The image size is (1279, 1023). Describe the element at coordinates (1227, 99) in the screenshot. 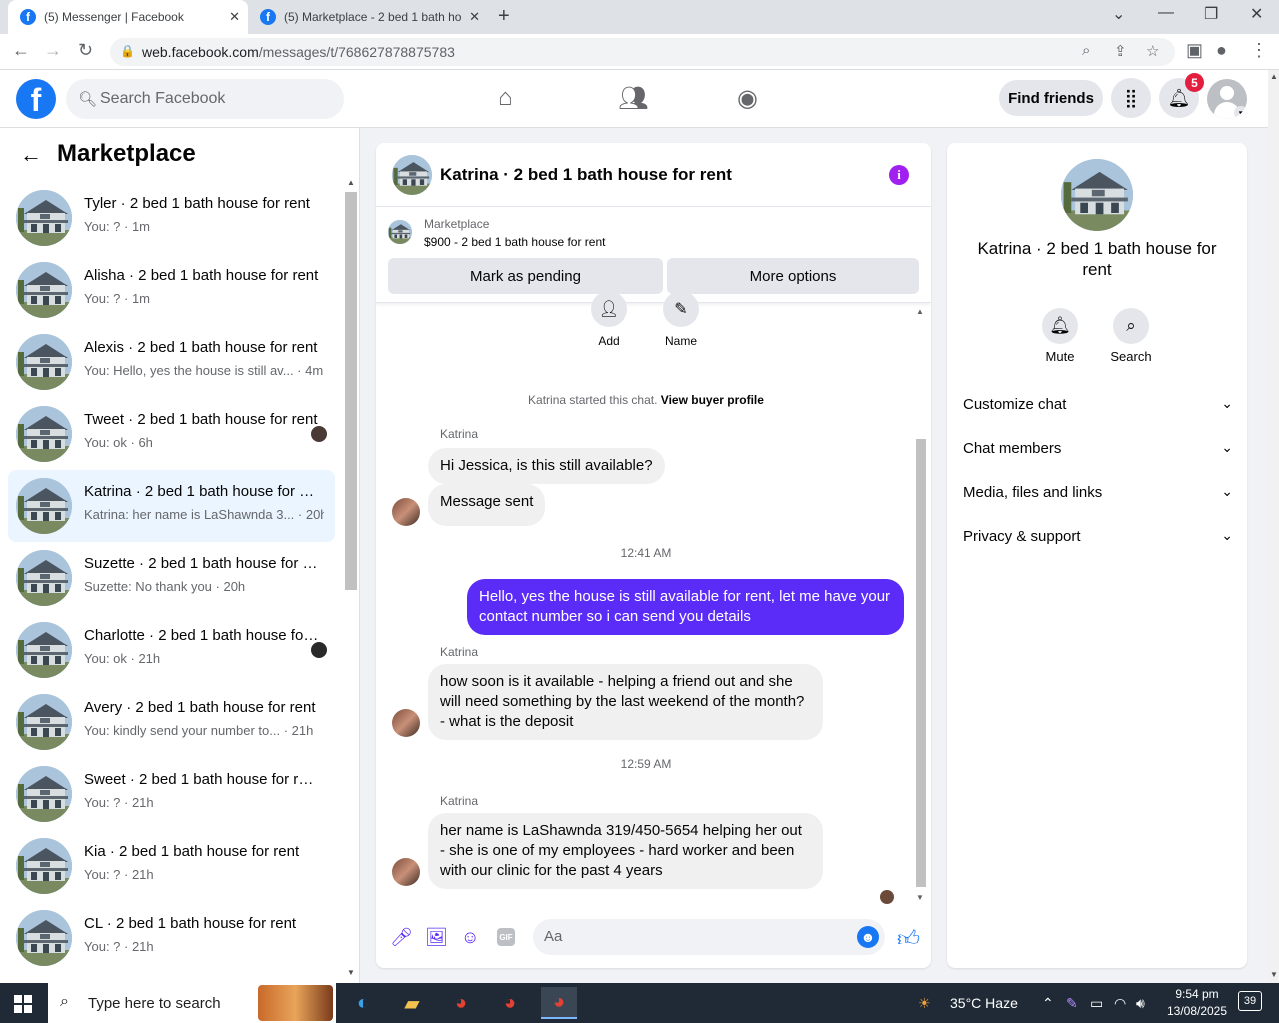

I see `account-avatar: ▾` at that location.